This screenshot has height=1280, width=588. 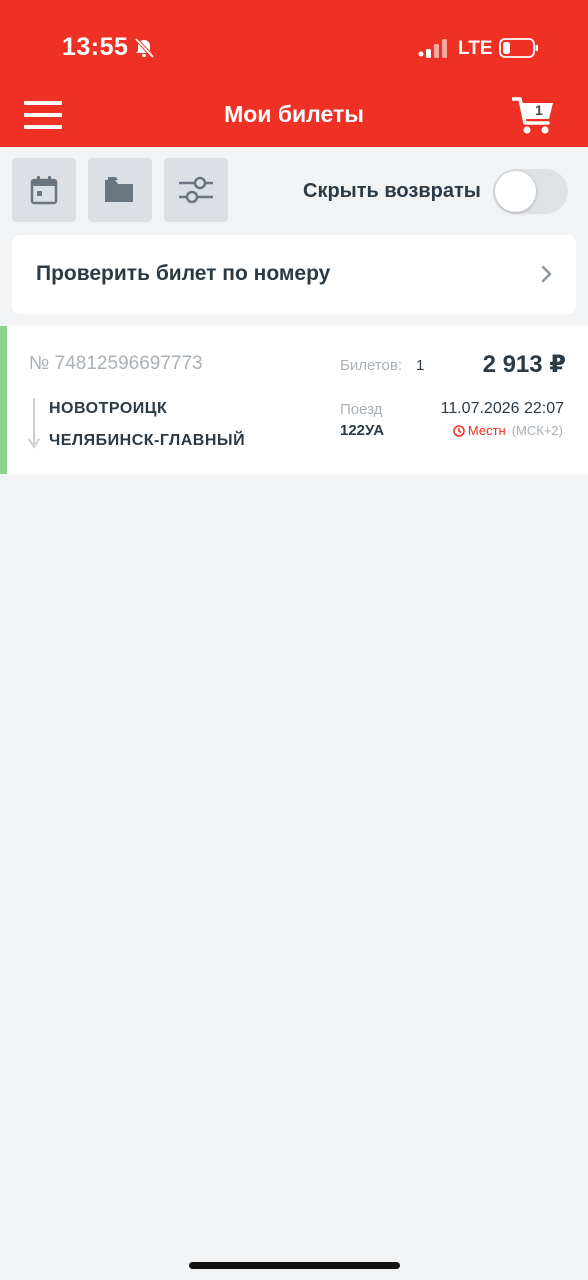 I want to click on local-time-label: Местн, so click(x=486, y=430).